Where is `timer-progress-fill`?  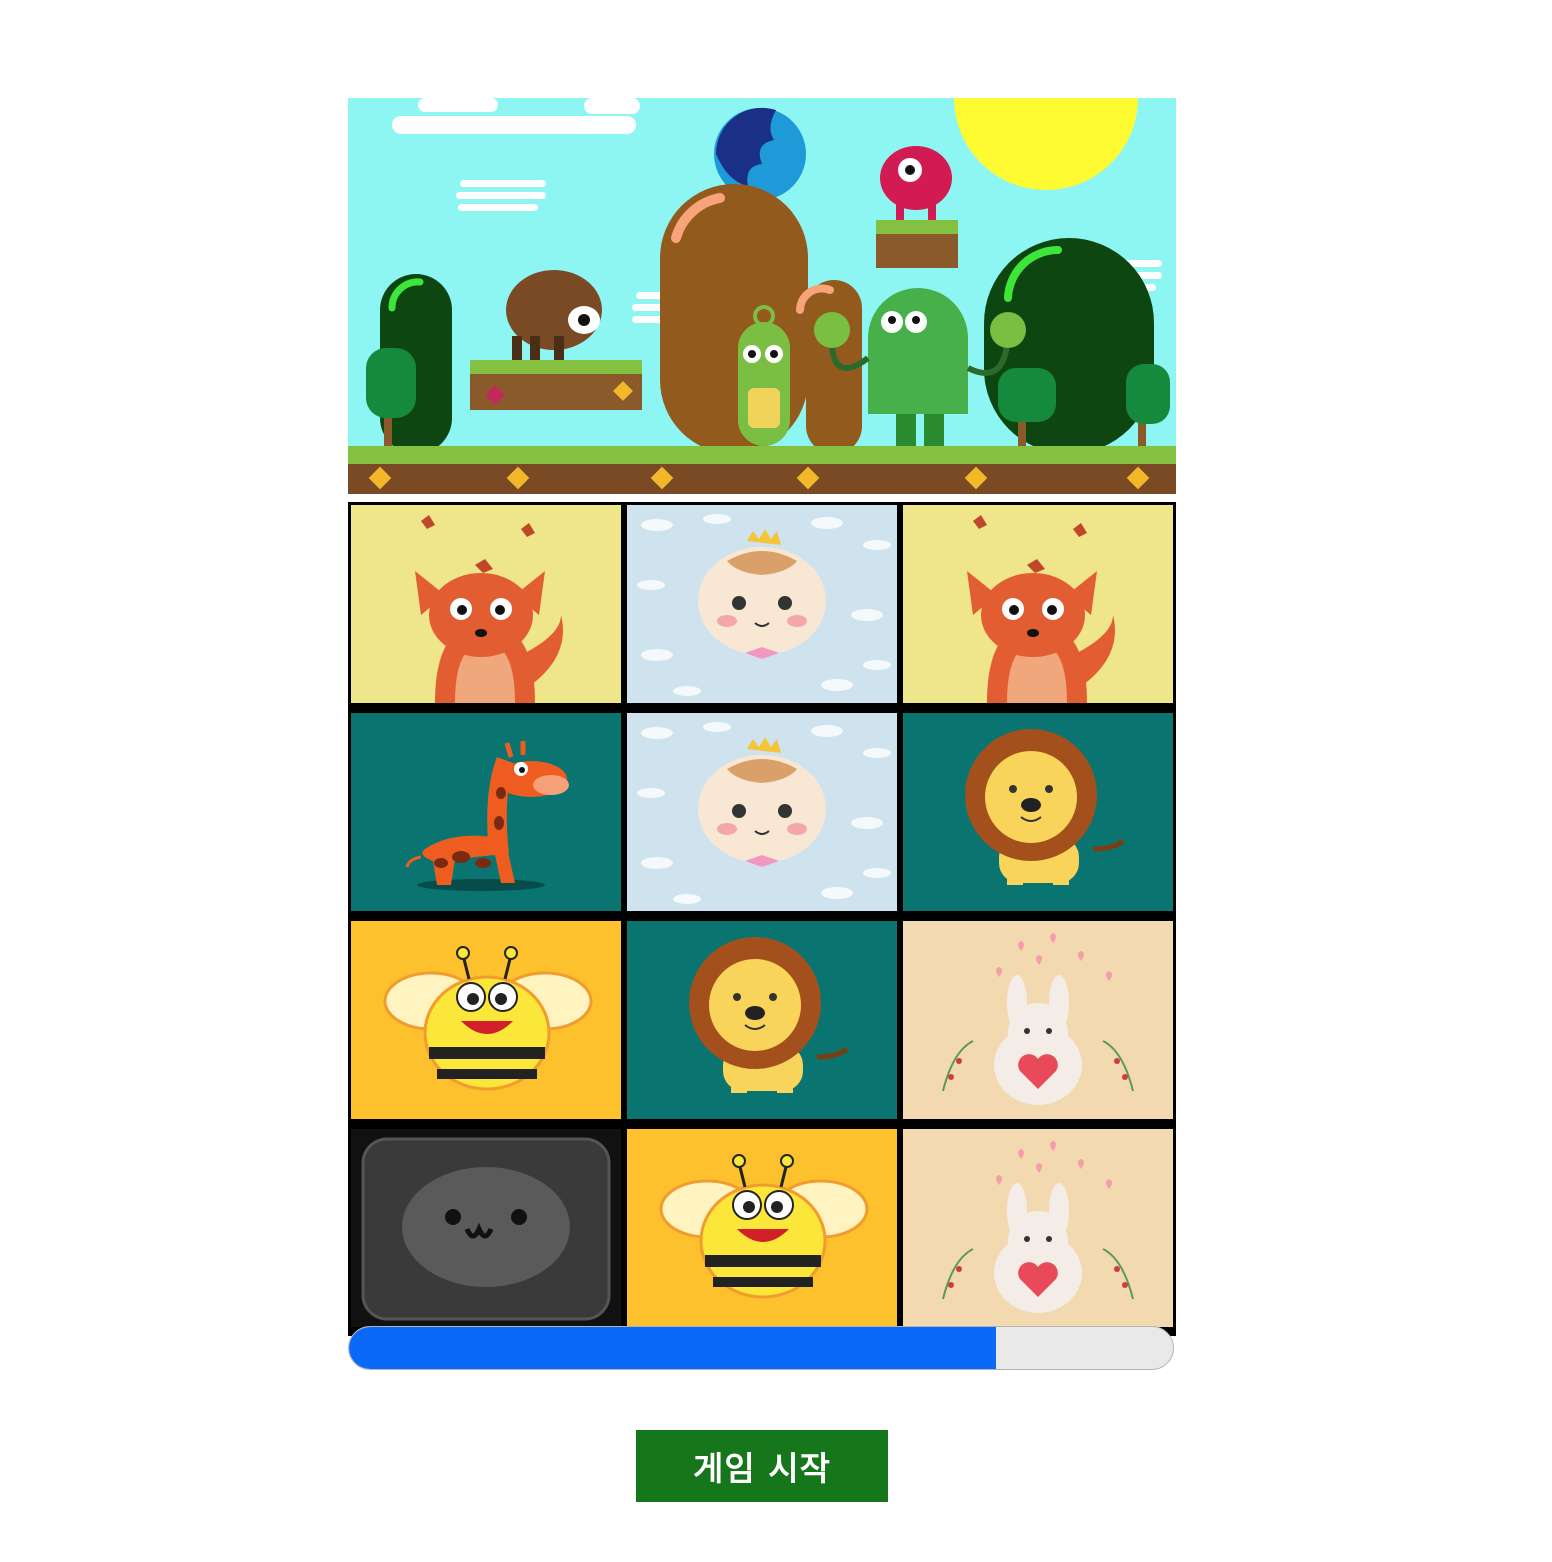 timer-progress-fill is located at coordinates (672, 1348).